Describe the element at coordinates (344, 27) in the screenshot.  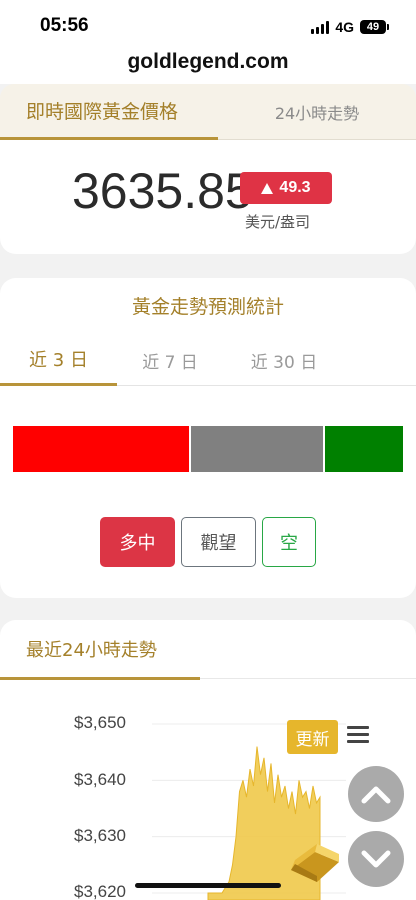
I see `network-type: 4G` at that location.